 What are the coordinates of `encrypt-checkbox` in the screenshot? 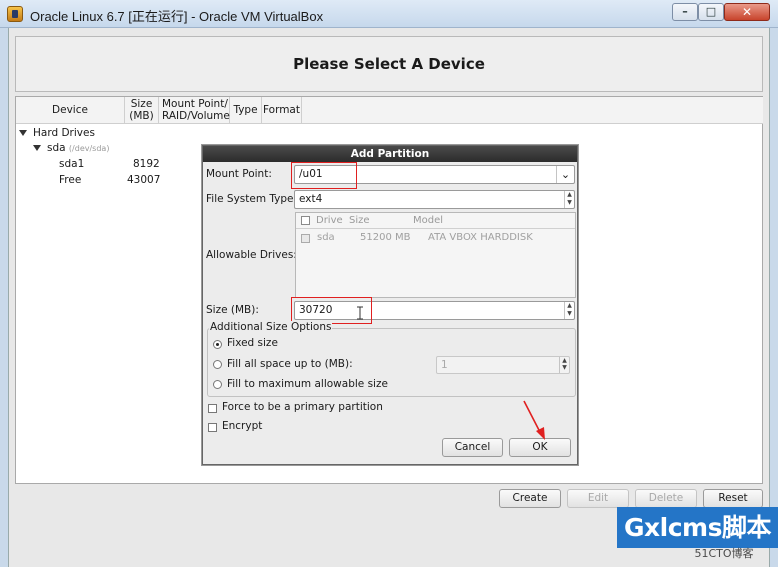 It's located at (212, 427).